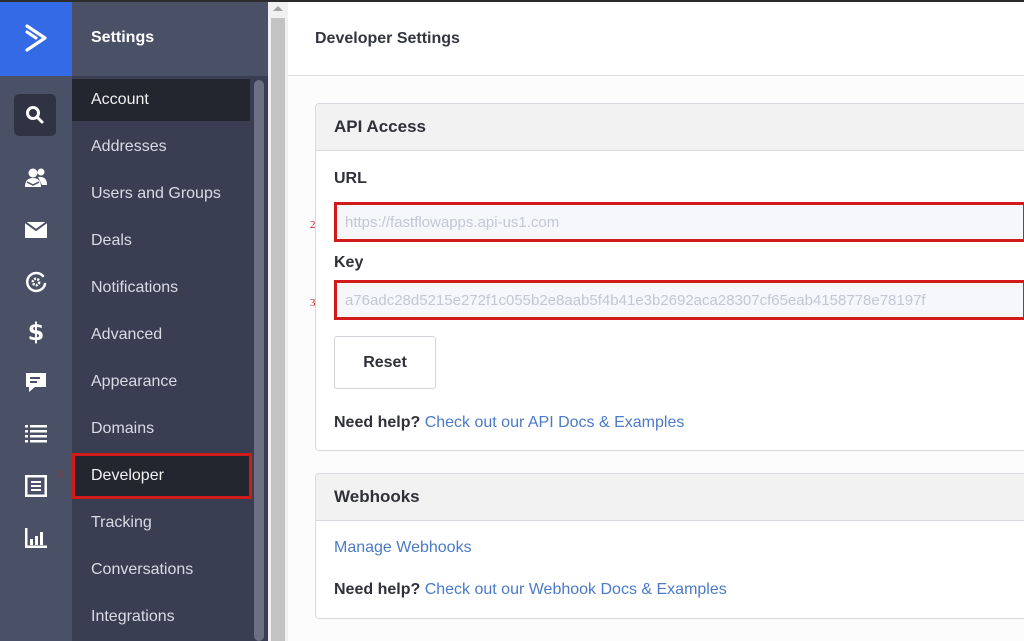  Describe the element at coordinates (512, 1) in the screenshot. I see `window-top-border` at that location.